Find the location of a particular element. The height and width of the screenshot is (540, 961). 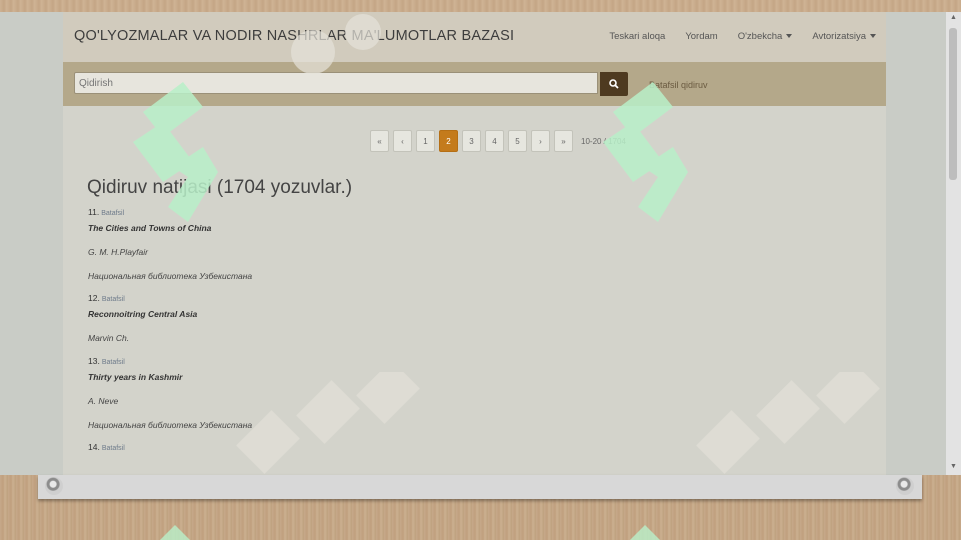

page-5: 5 is located at coordinates (517, 141).